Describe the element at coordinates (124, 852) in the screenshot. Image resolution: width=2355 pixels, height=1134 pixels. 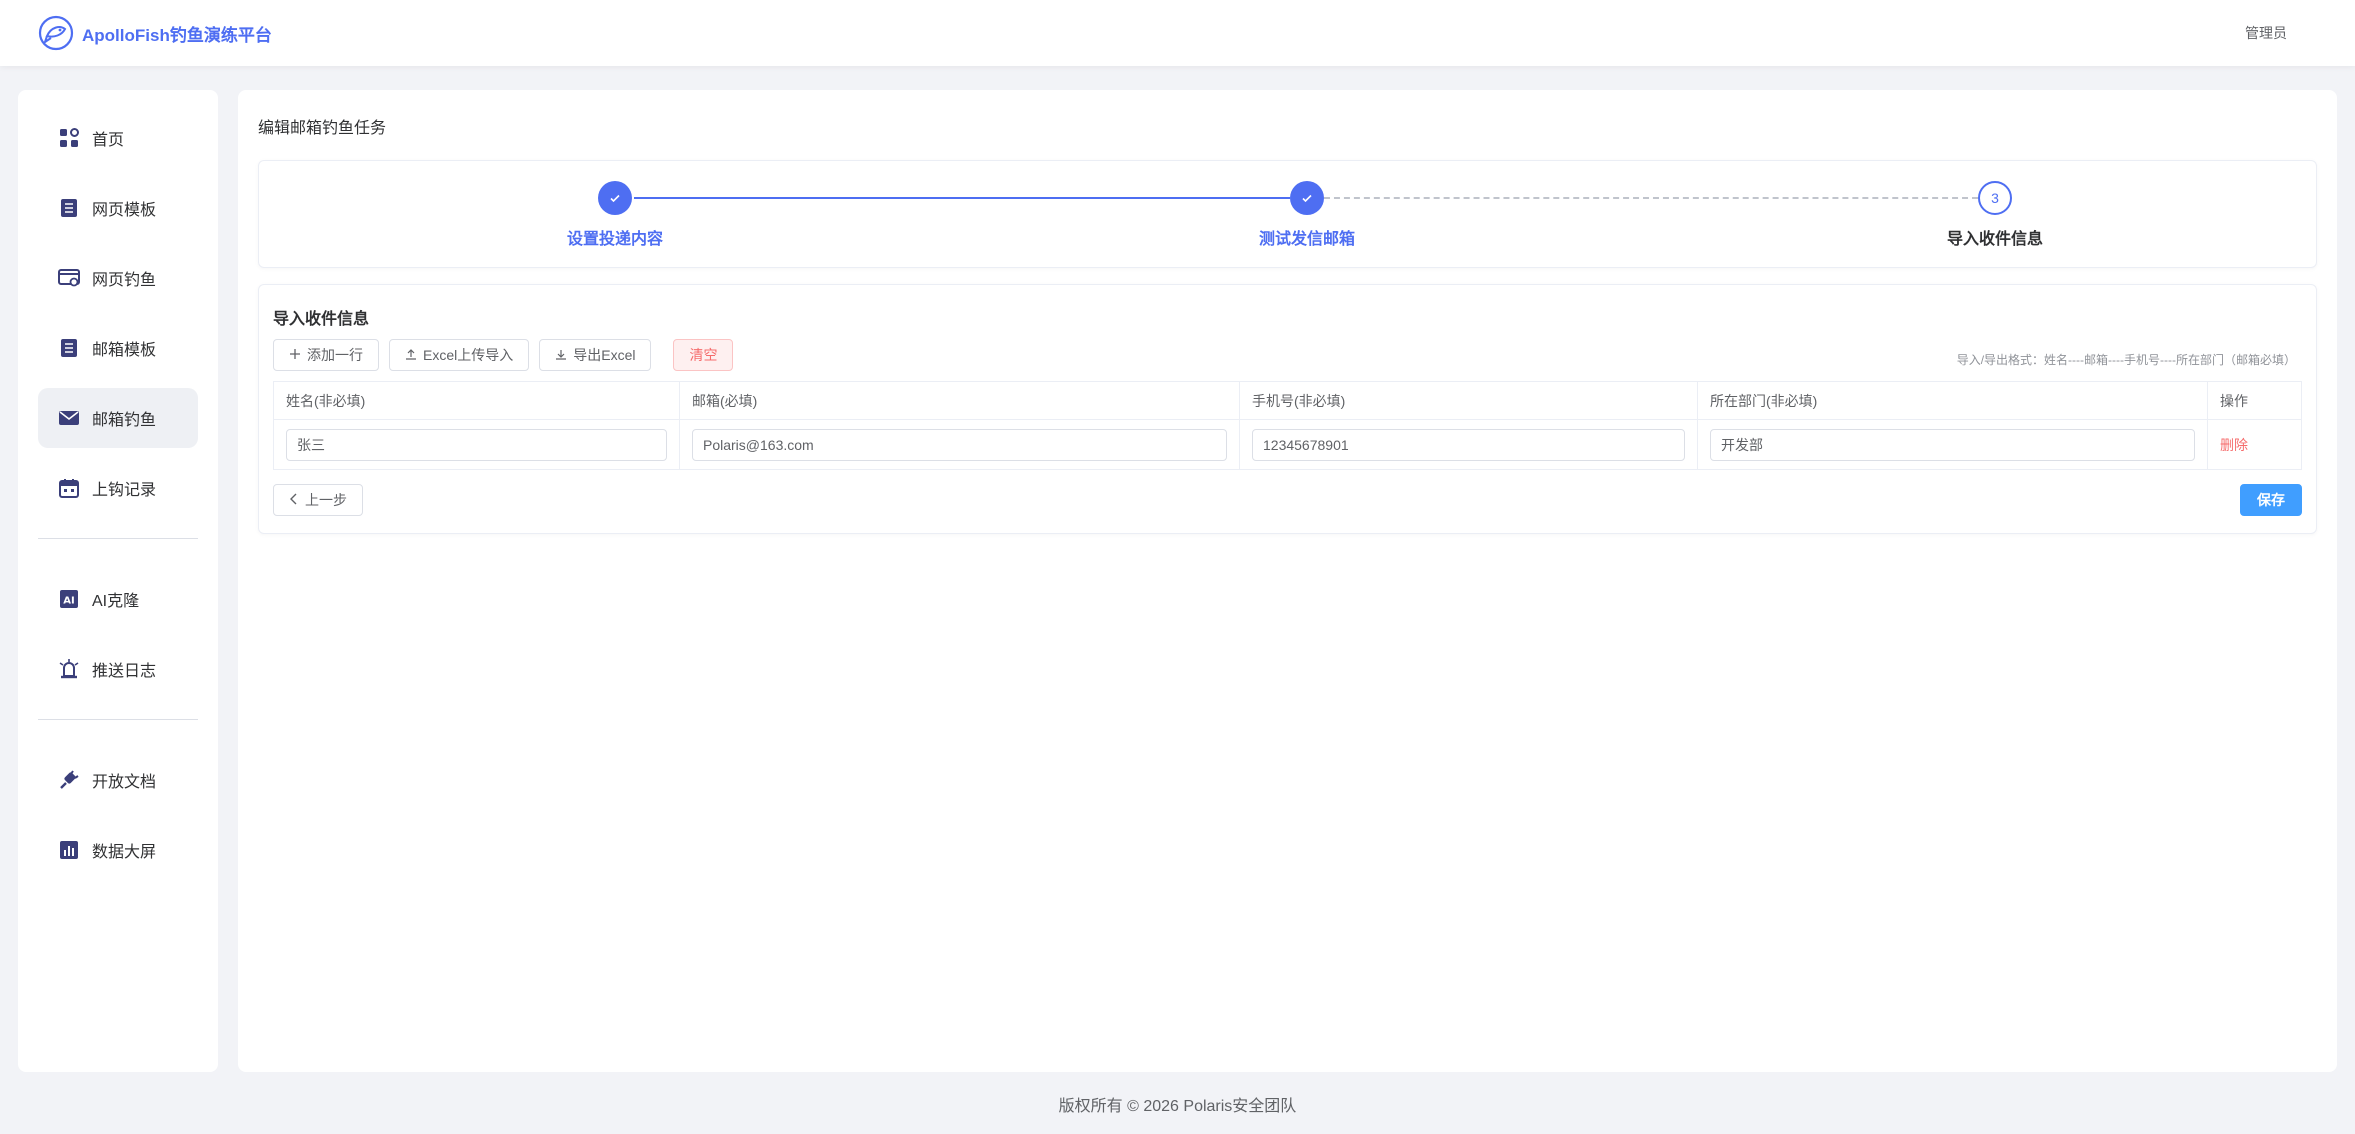
I see `sidebar-item-label: 数据大屏` at that location.